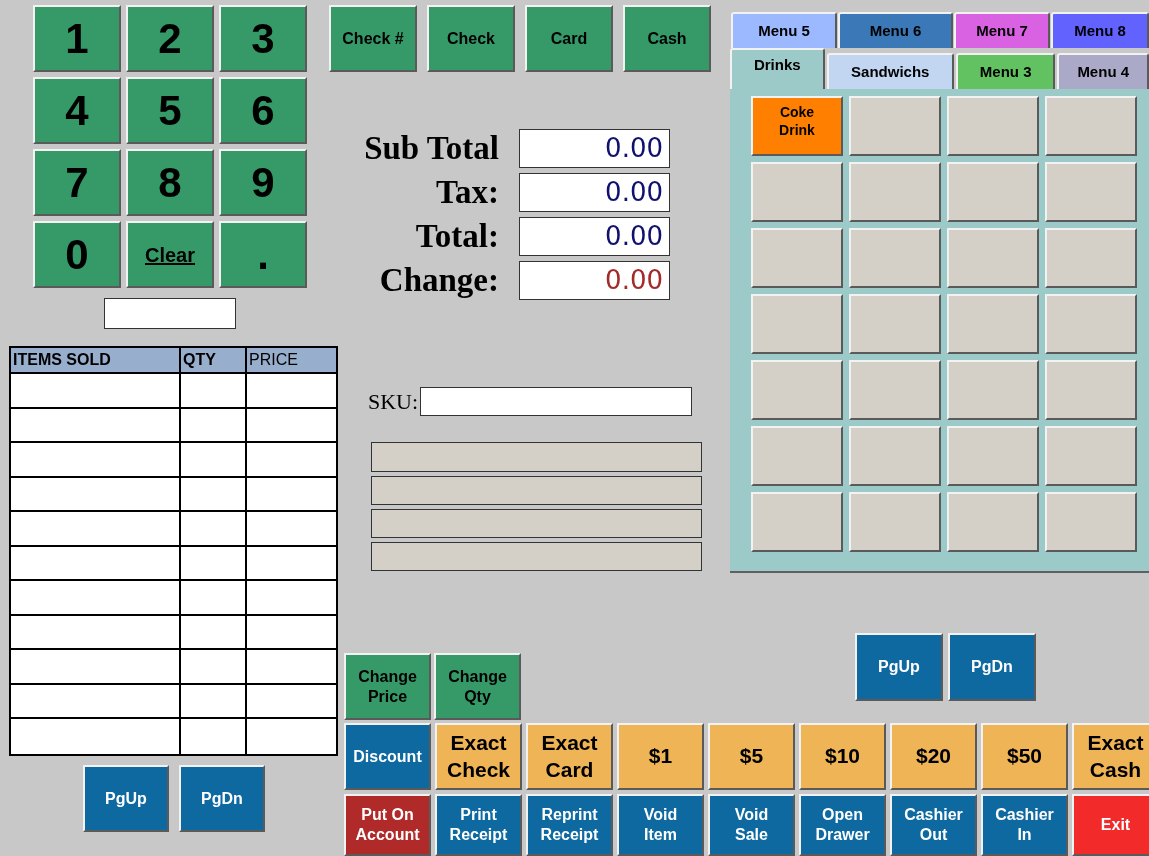  What do you see at coordinates (170, 38) in the screenshot?
I see `key-button: 2` at bounding box center [170, 38].